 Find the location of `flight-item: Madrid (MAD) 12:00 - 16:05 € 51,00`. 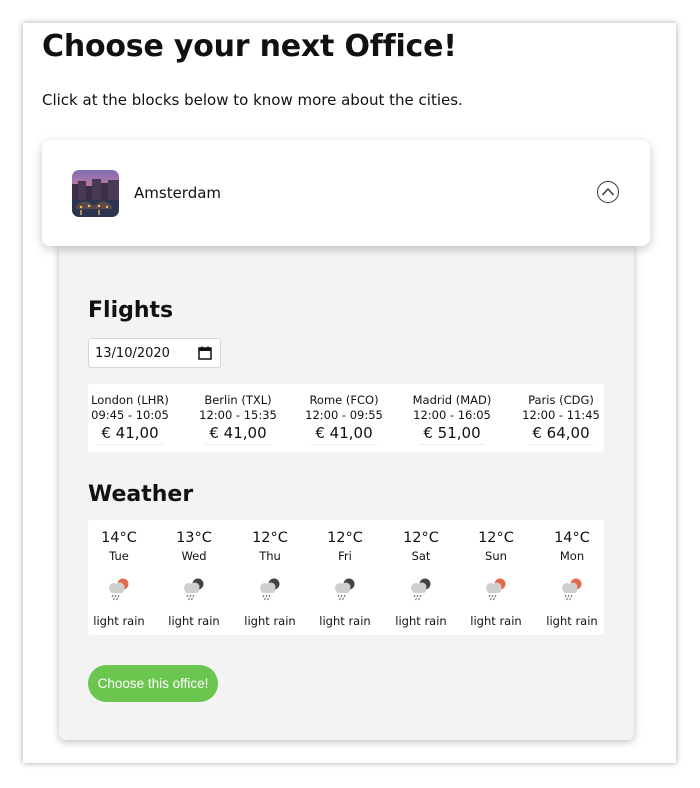

flight-item: Madrid (MAD) 12:00 - 16:05 € 51,00 is located at coordinates (452, 419).